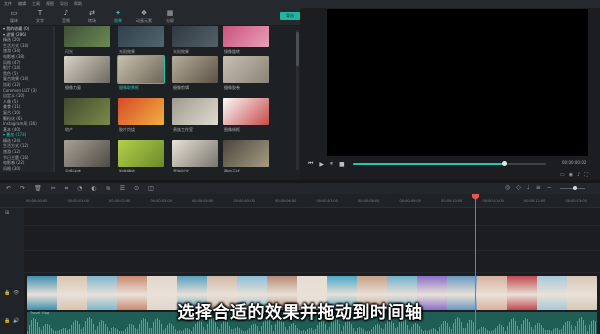  What do you see at coordinates (118, 13) in the screenshot?
I see `effects-icon: ✦` at bounding box center [118, 13].